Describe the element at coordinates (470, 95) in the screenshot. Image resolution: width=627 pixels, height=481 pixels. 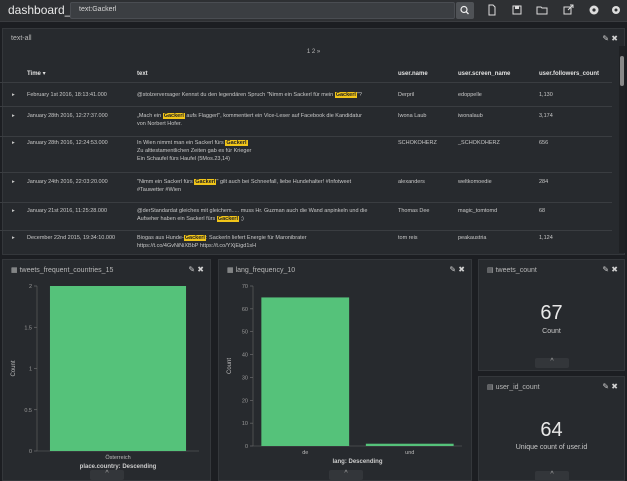
I see `cell-screen-name: edoppelle` at that location.